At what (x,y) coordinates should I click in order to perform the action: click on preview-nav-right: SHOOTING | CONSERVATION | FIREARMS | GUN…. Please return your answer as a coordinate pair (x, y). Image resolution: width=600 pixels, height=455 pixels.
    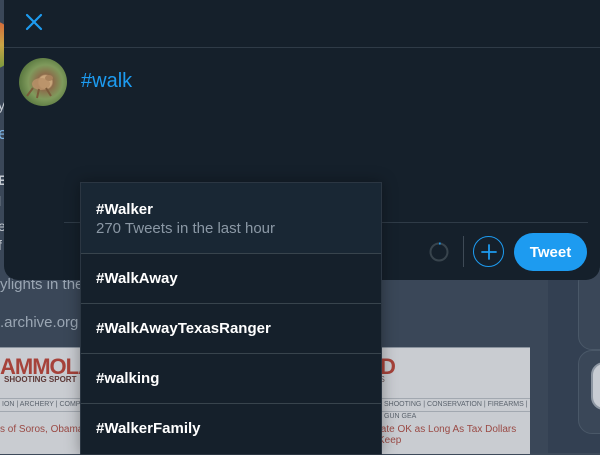
    Looking at the image, I should click on (456, 410).